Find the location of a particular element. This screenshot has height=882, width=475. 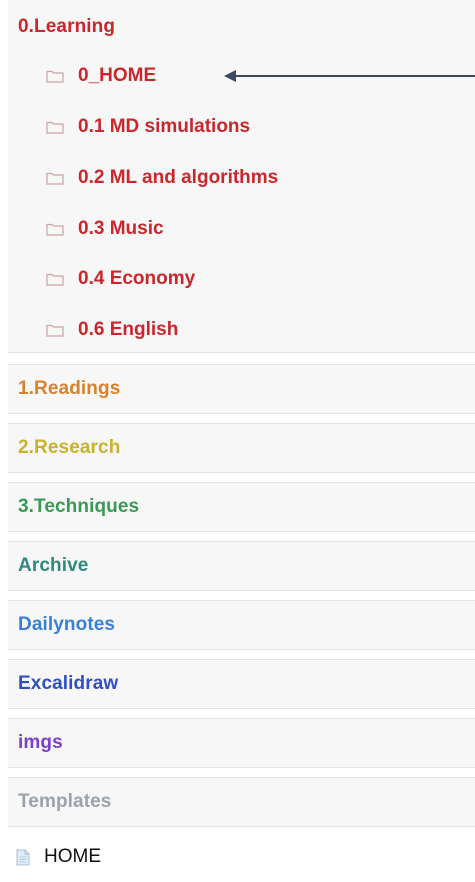

subfolder-home: 0_HOME is located at coordinates (101, 76).